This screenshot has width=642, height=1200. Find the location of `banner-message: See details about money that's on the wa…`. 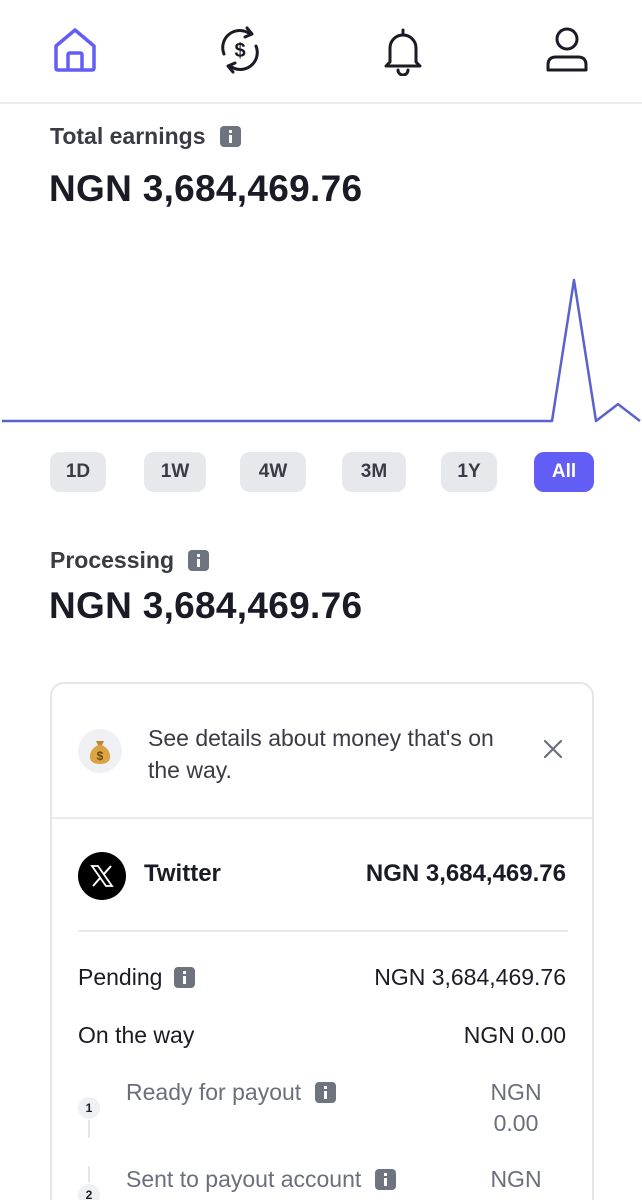

banner-message: See details about money that's on the wa… is located at coordinates (321, 754).